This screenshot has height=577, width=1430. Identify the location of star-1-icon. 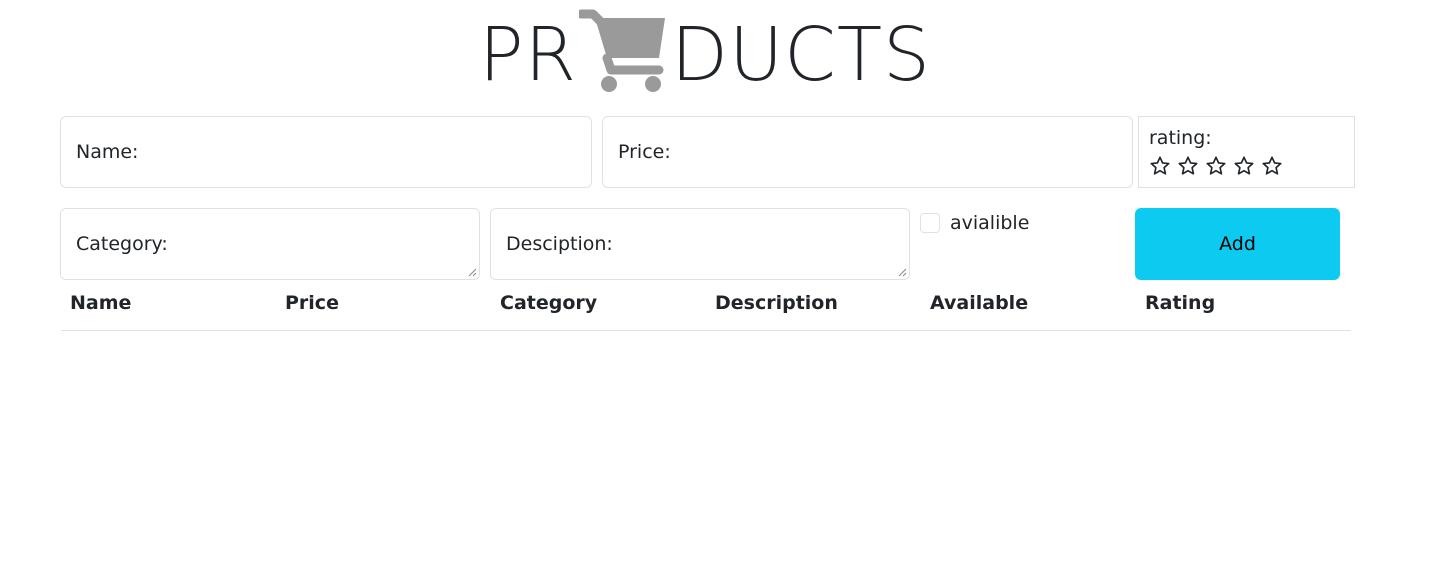
(1160, 166).